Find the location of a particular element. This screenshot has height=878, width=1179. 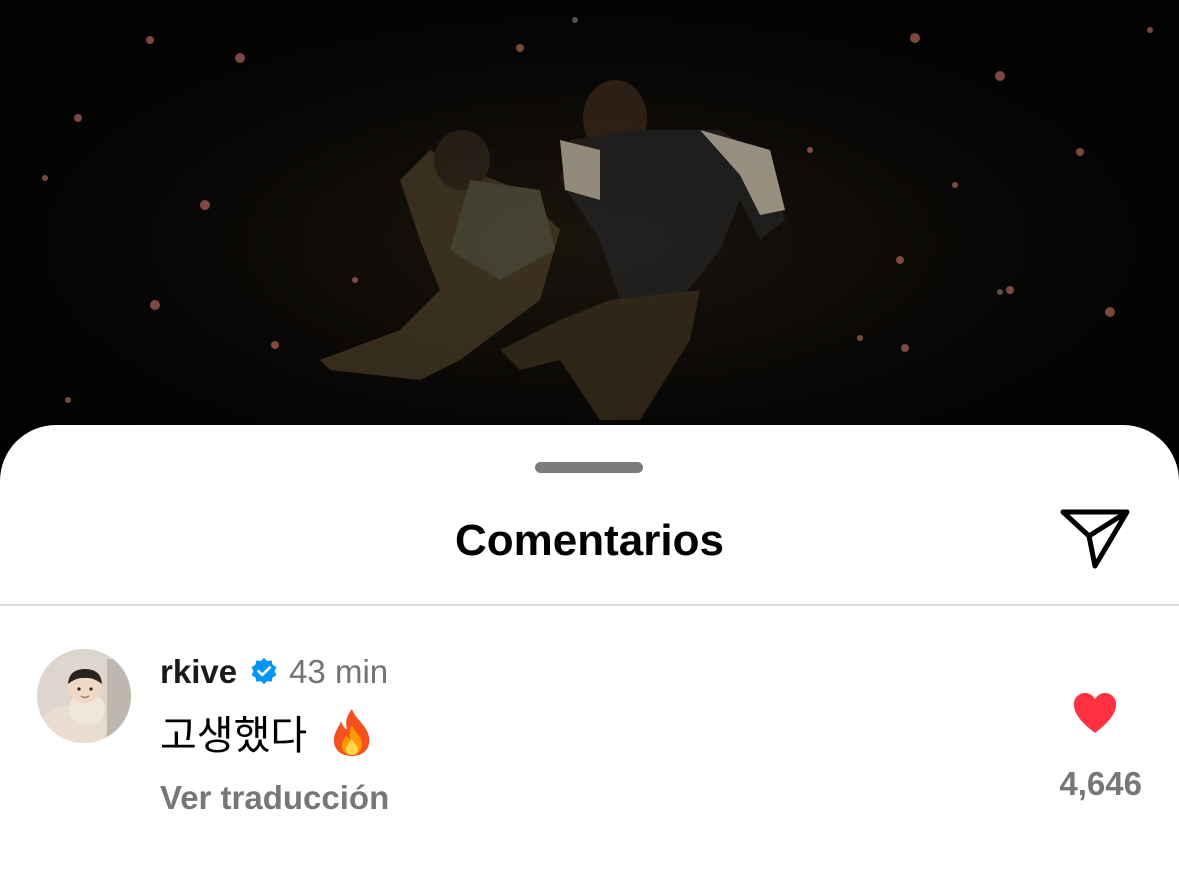

paper-plane-icon is located at coordinates (1095, 538).